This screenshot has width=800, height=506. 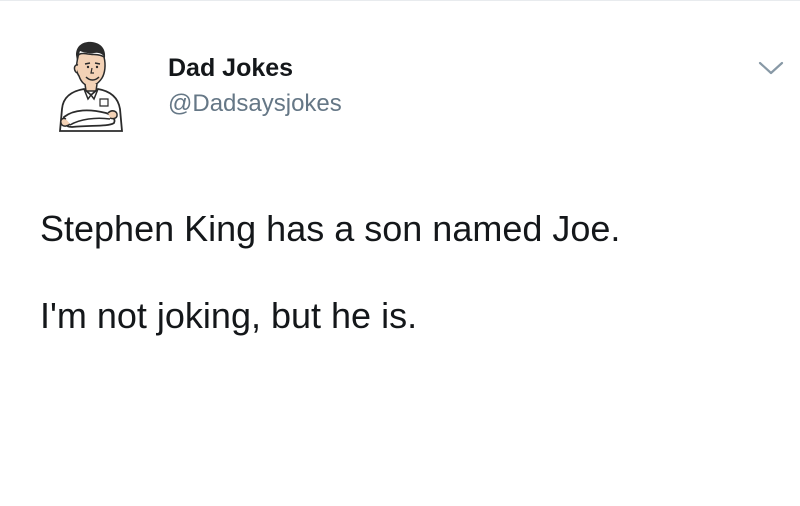 I want to click on tweet-line-2: I'm not joking, but he is., so click(x=229, y=315).